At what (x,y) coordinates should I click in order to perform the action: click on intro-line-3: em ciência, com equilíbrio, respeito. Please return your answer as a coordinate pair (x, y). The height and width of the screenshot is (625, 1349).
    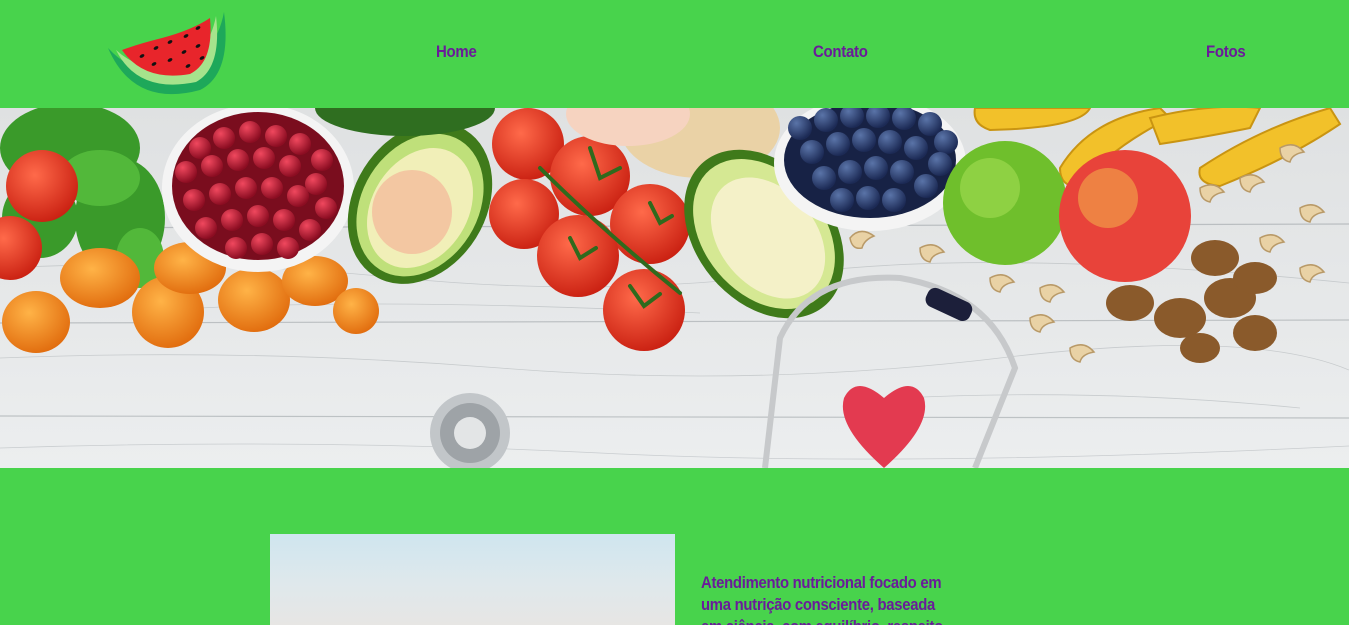
    Looking at the image, I should click on (831, 620).